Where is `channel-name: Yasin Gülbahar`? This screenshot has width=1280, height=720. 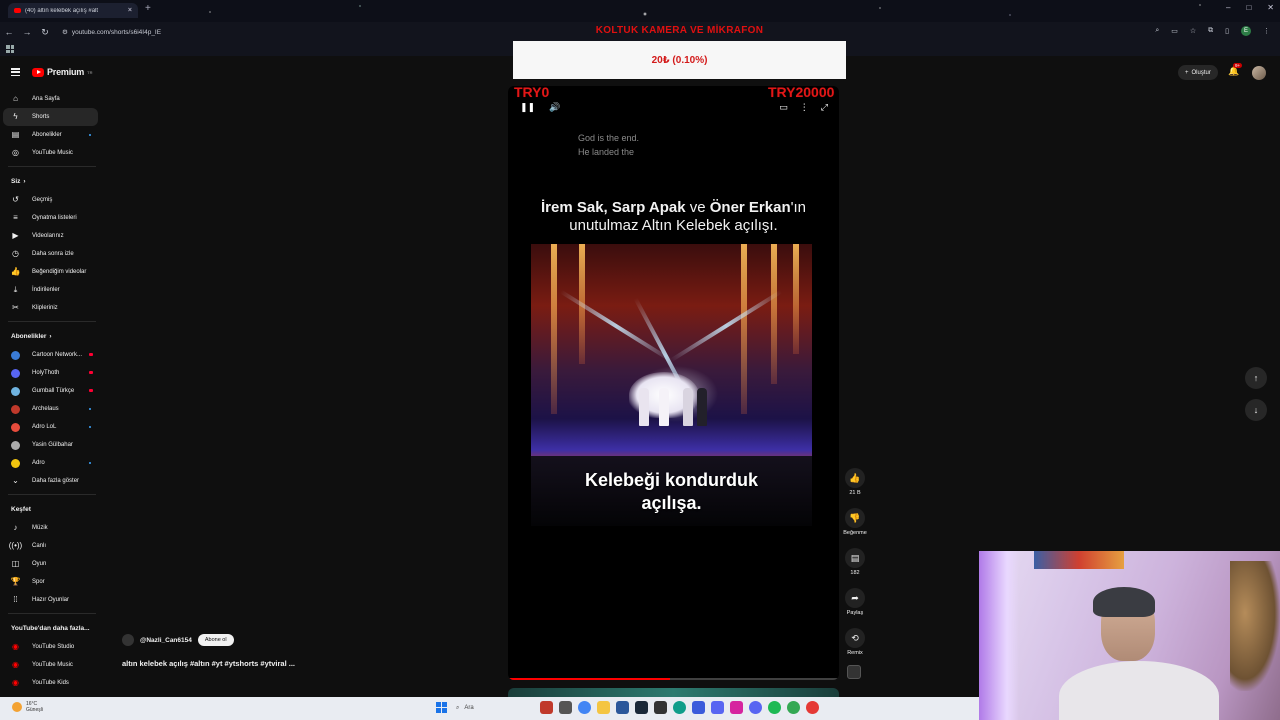 channel-name: Yasin Gülbahar is located at coordinates (52, 445).